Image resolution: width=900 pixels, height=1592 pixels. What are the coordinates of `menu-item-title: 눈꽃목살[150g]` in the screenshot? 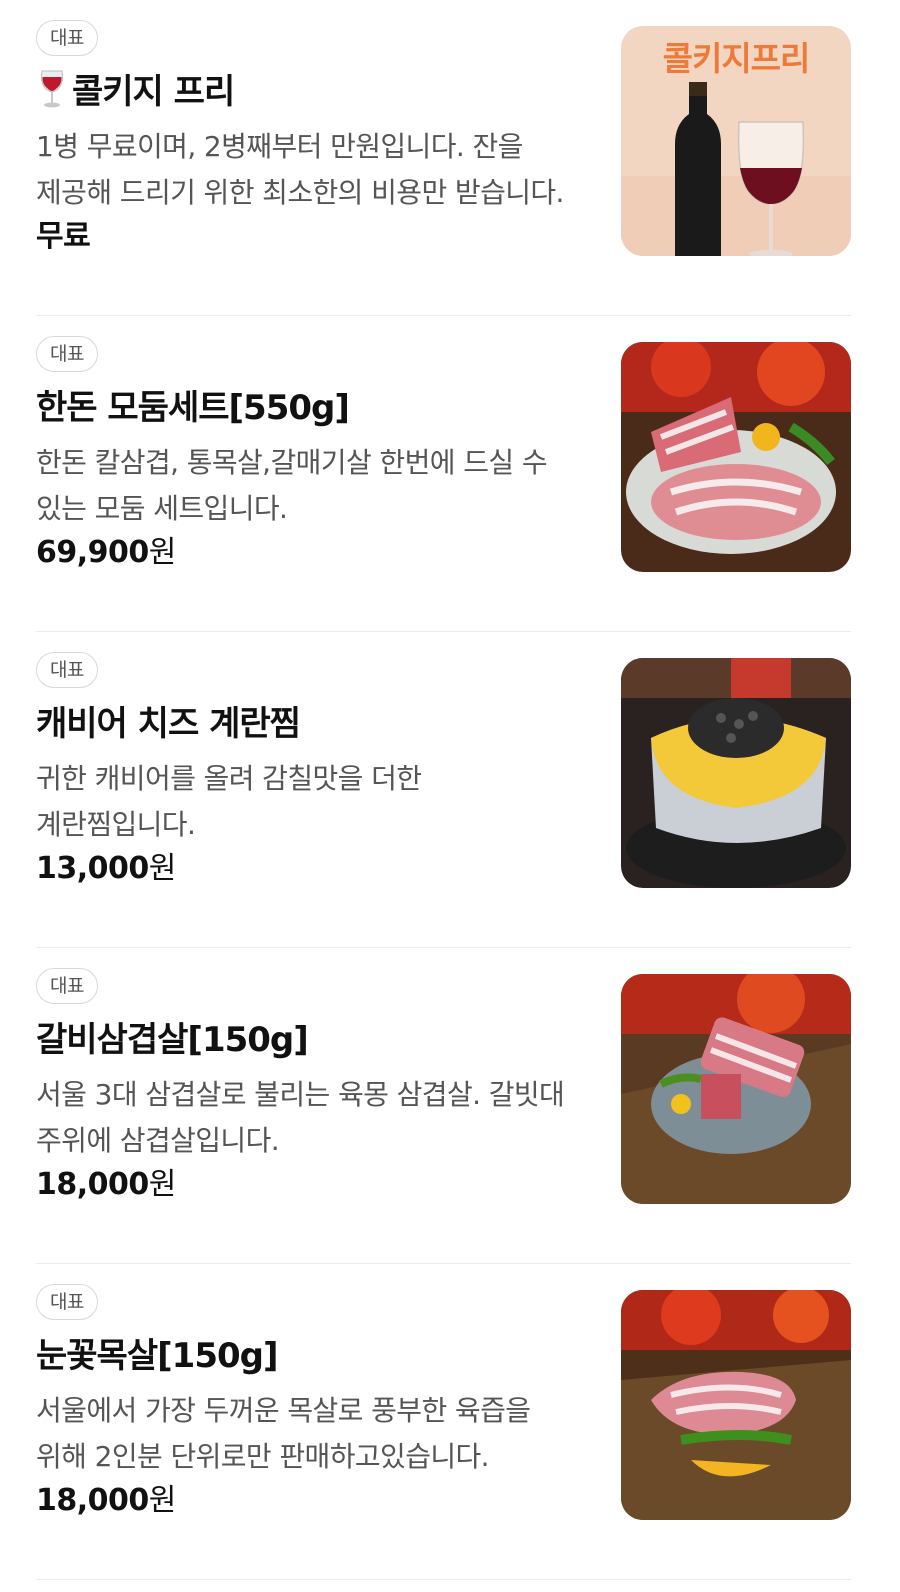 It's located at (157, 1356).